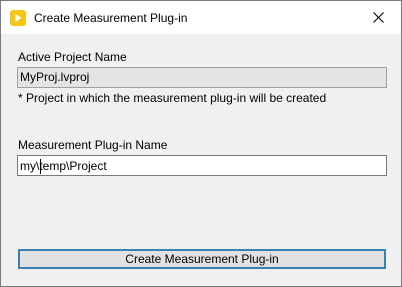 The width and height of the screenshot is (402, 287). Describe the element at coordinates (202, 165) in the screenshot. I see `plugin-name-input` at that location.